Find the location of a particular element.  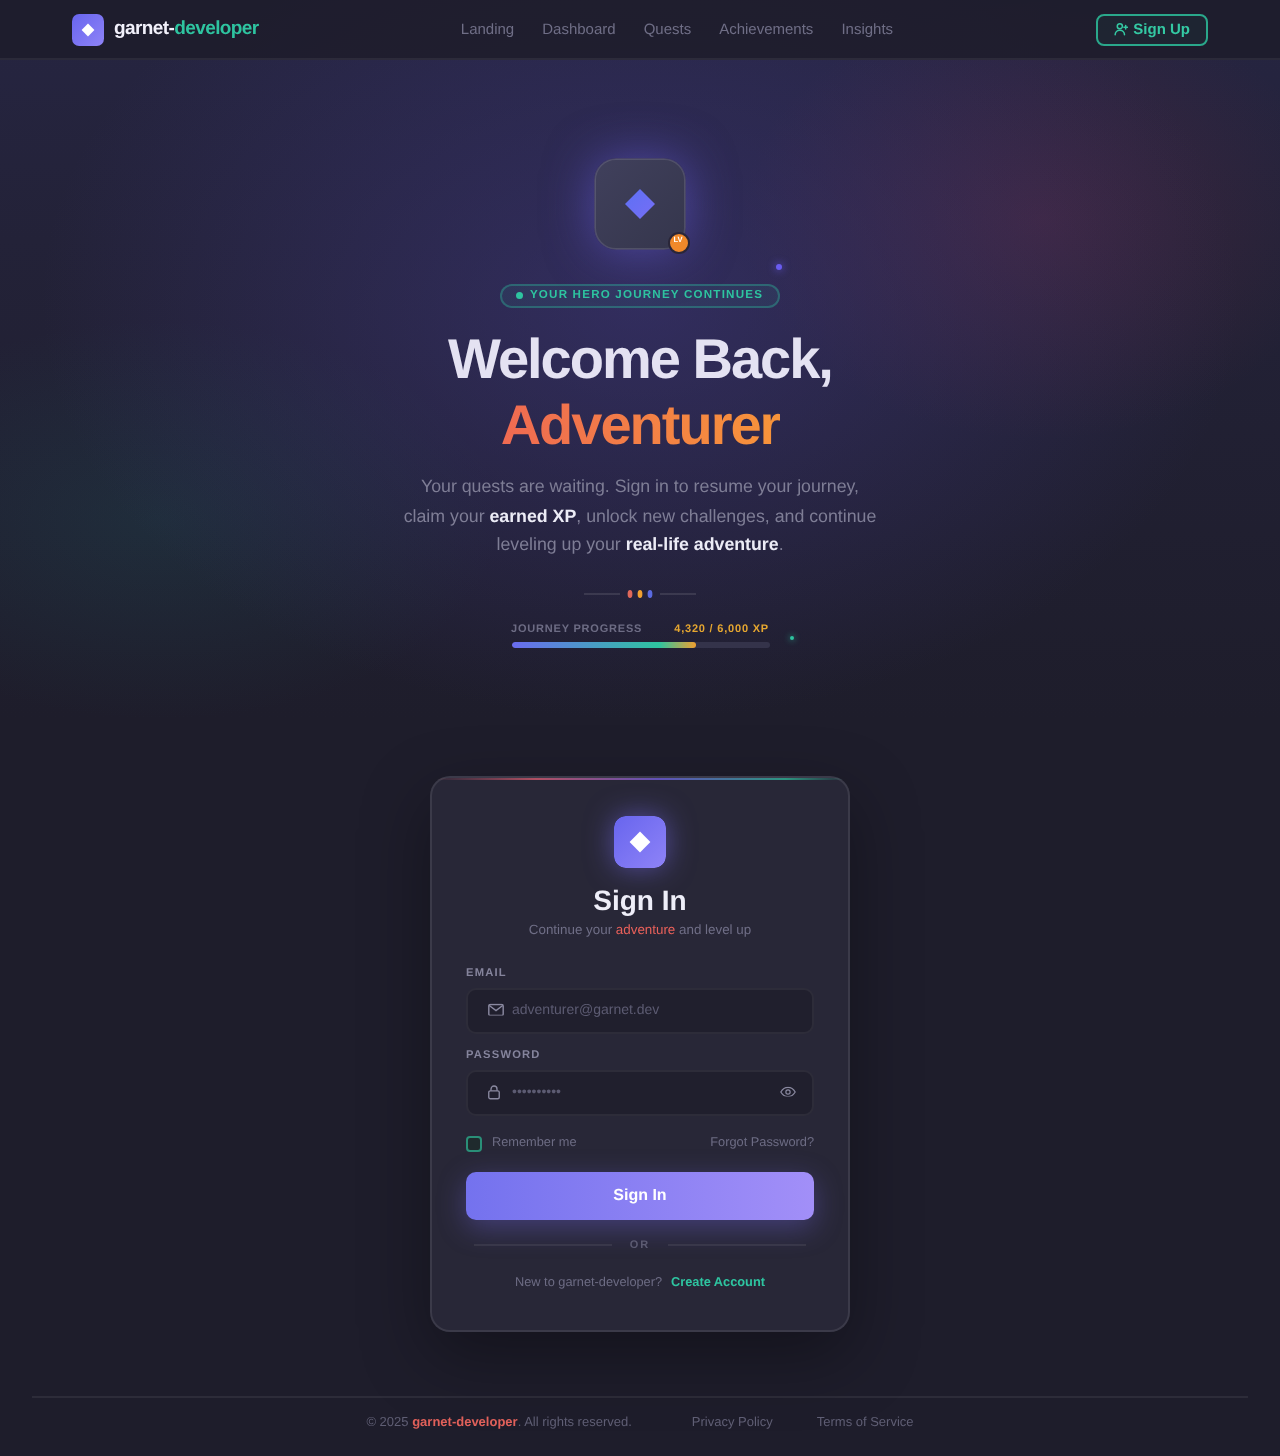

user-plus-icon is located at coordinates (1120, 29).